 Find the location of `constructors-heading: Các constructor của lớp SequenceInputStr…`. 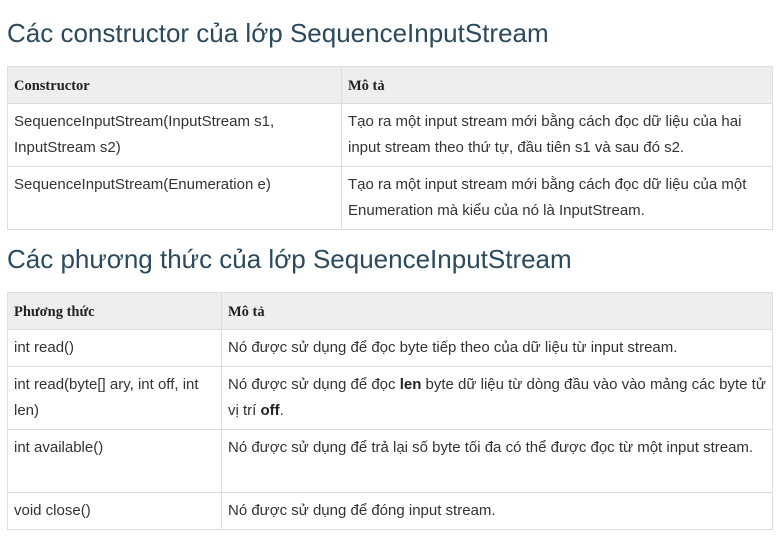

constructors-heading: Các constructor của lớp SequenceInputStr… is located at coordinates (278, 33).